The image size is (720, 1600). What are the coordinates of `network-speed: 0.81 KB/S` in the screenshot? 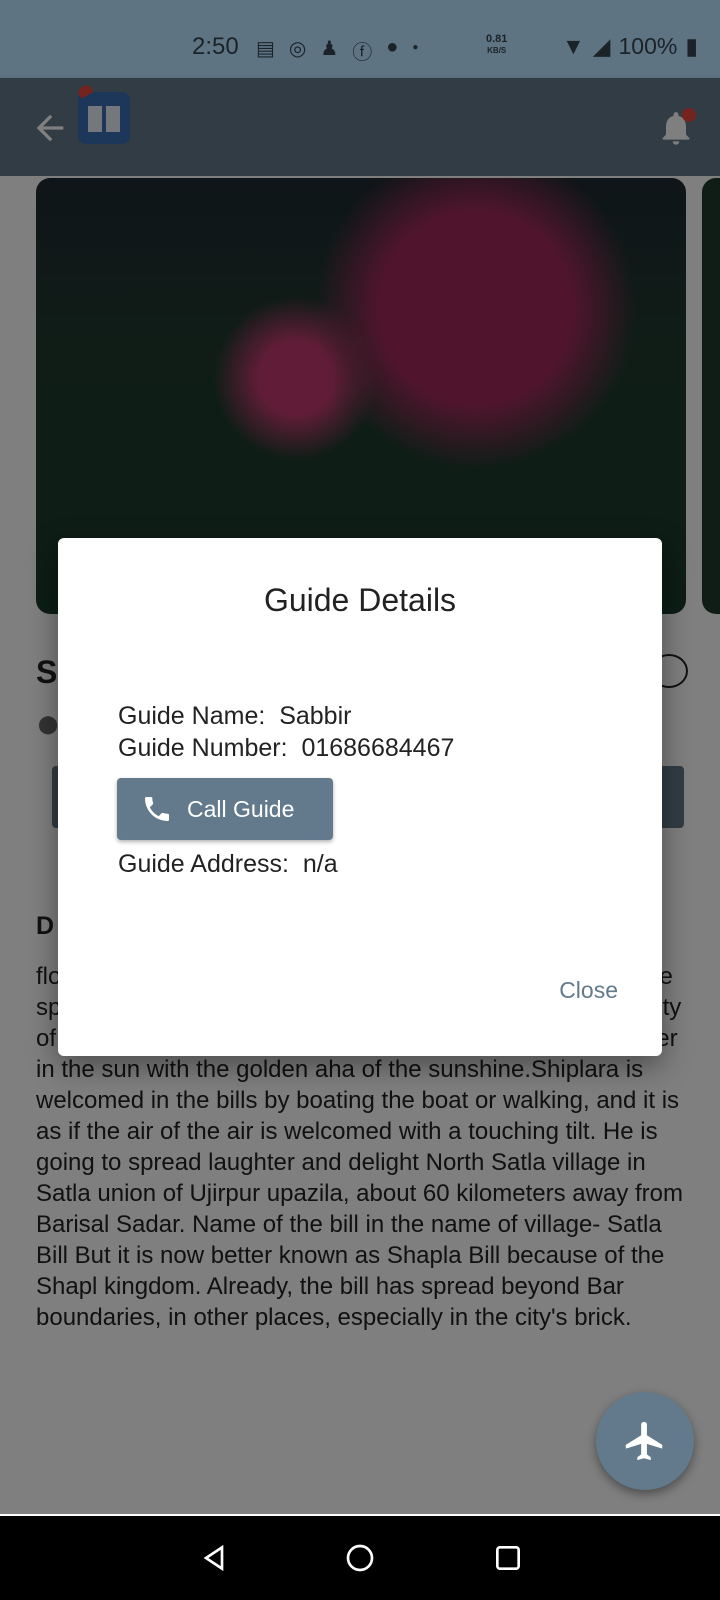 It's located at (497, 44).